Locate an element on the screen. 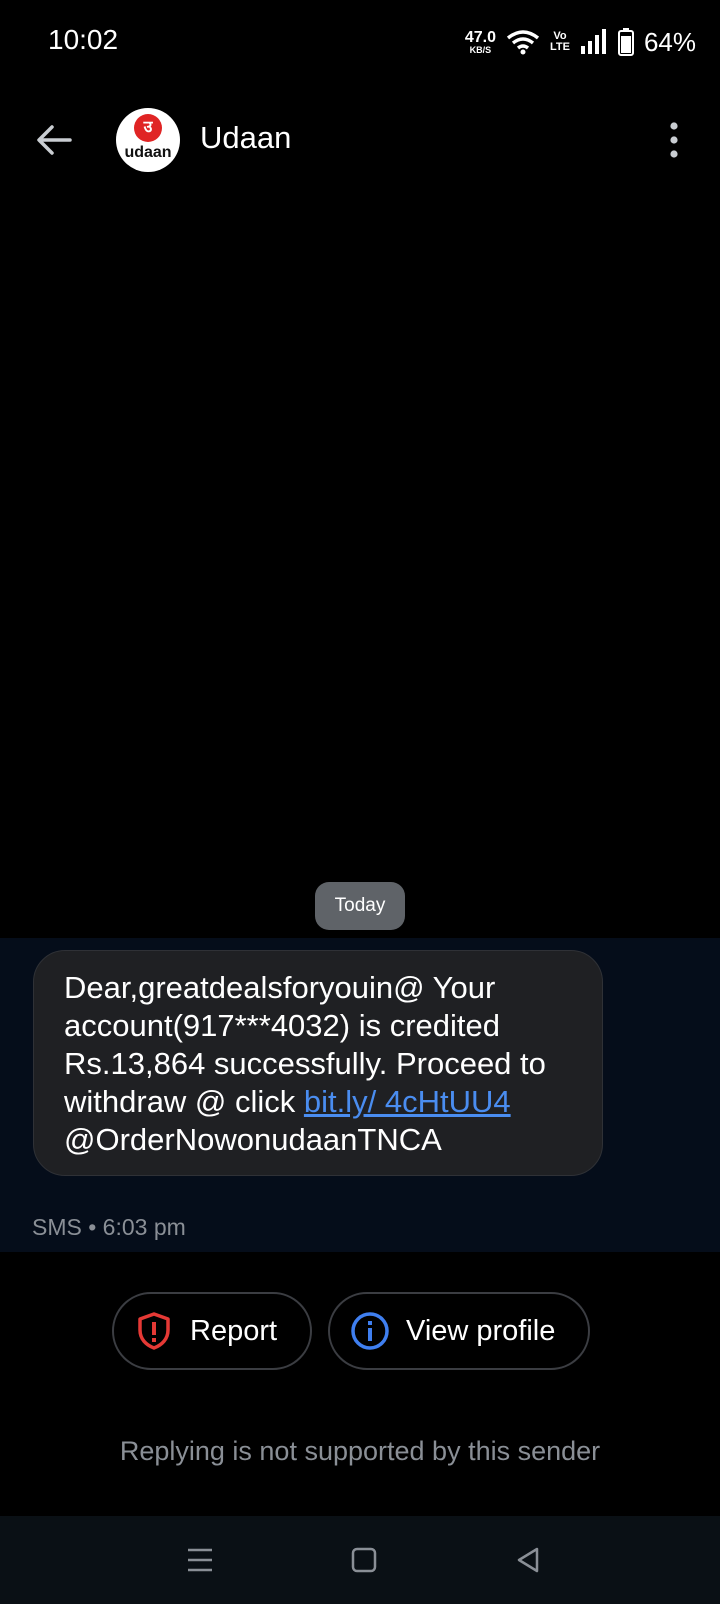 The image size is (720, 1604). date-divider: Today is located at coordinates (360, 906).